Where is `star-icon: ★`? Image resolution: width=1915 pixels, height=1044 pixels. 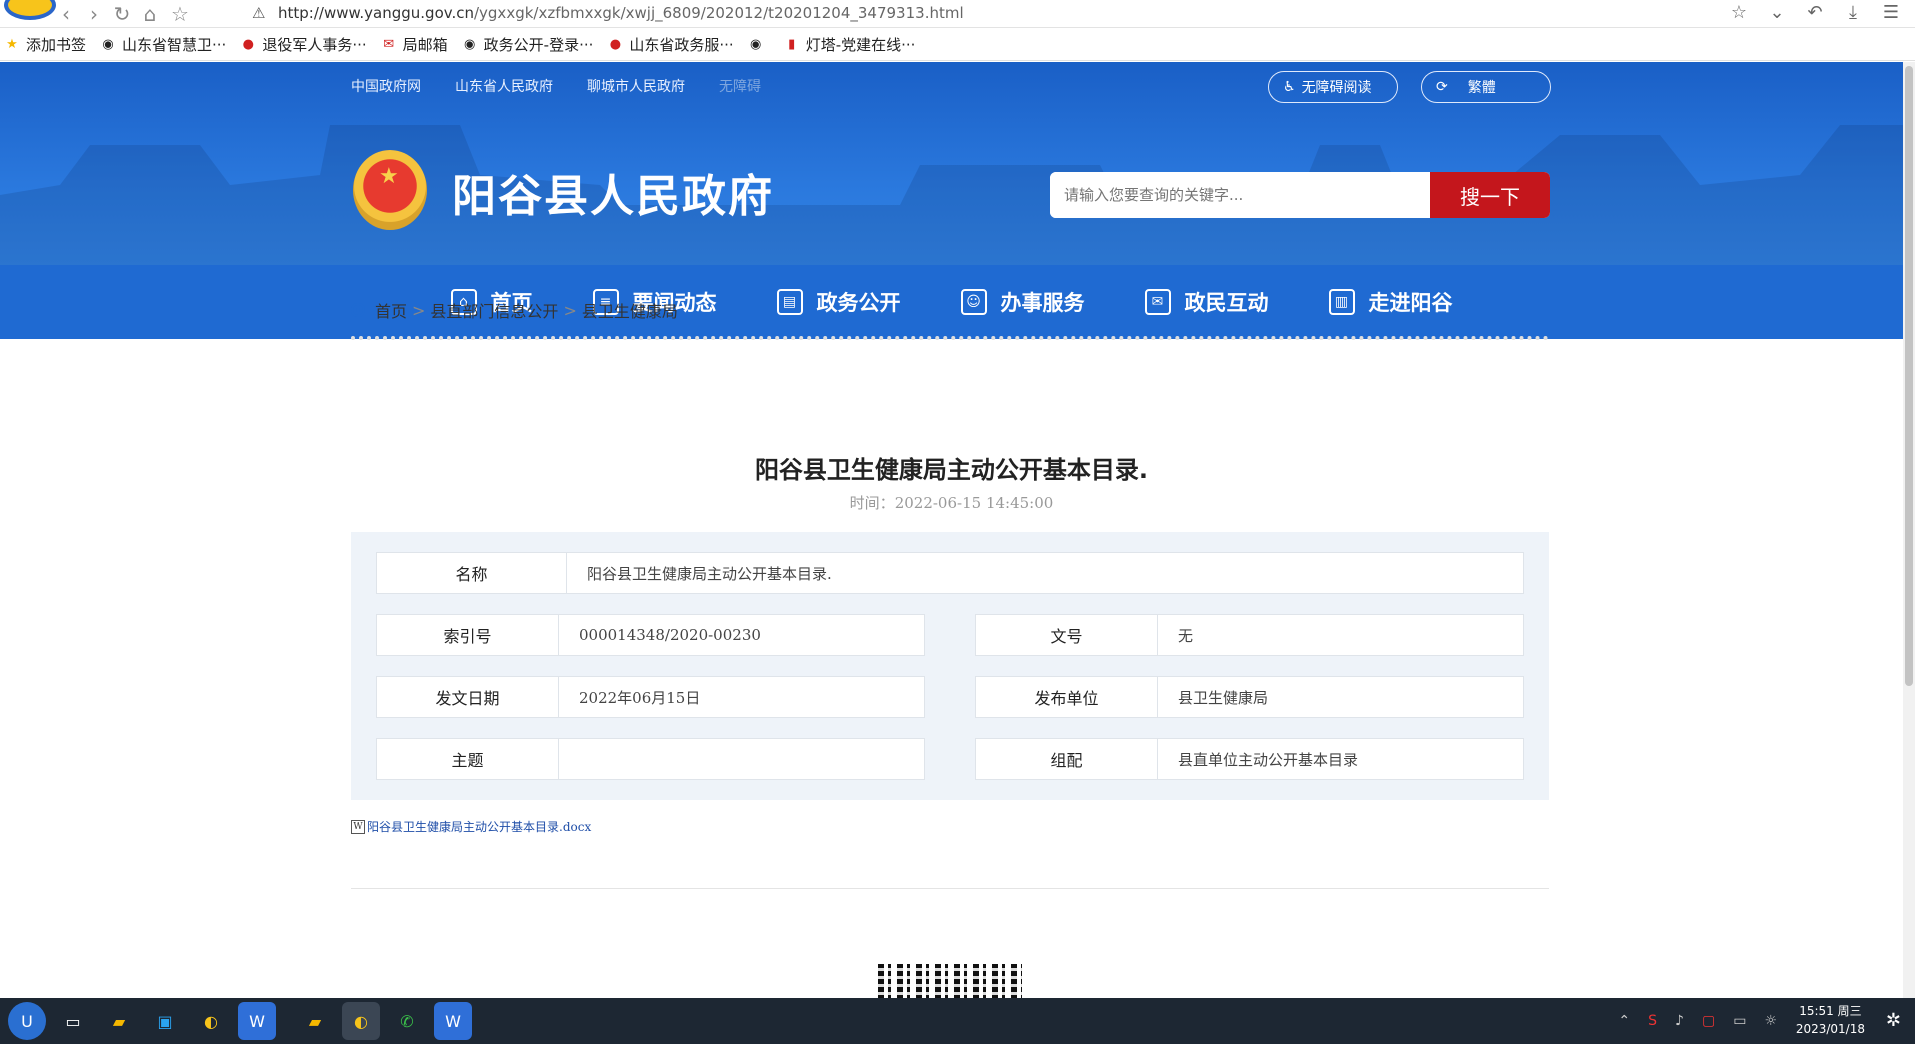
star-icon: ★ is located at coordinates (12, 44).